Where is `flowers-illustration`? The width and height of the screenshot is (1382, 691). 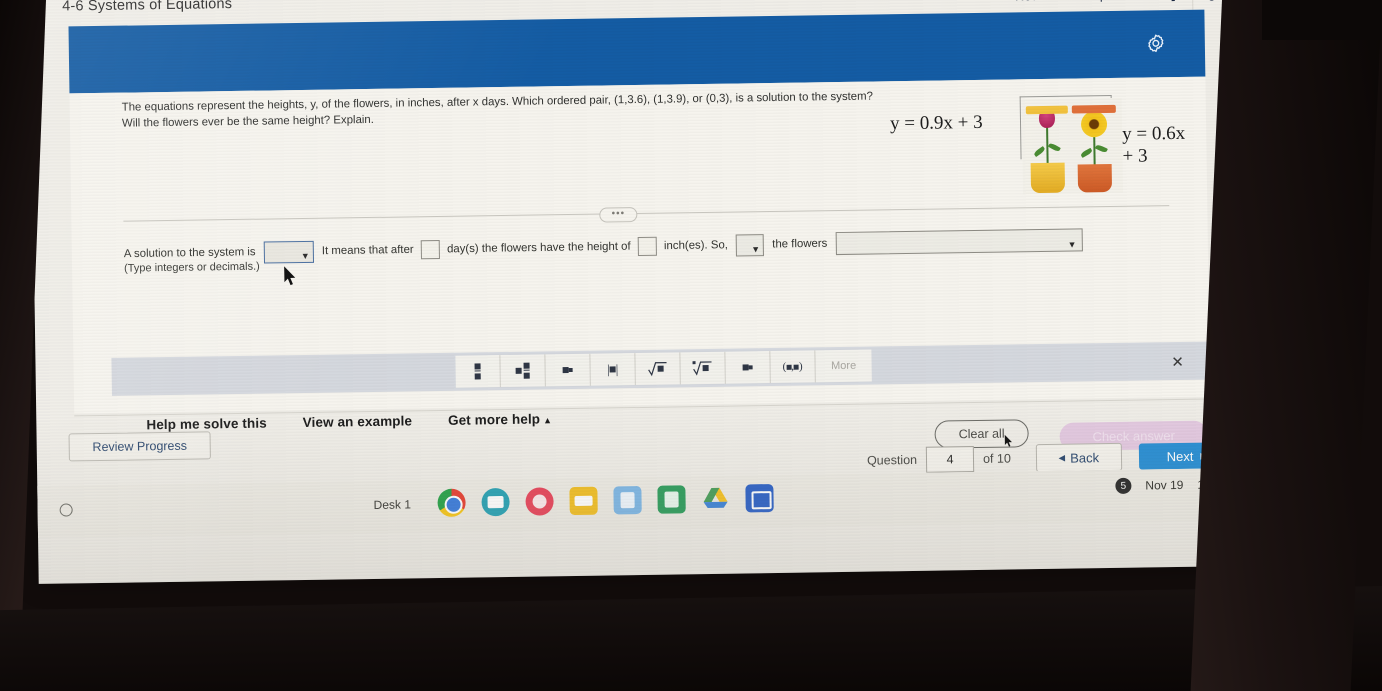
flowers-illustration is located at coordinates (1072, 146).